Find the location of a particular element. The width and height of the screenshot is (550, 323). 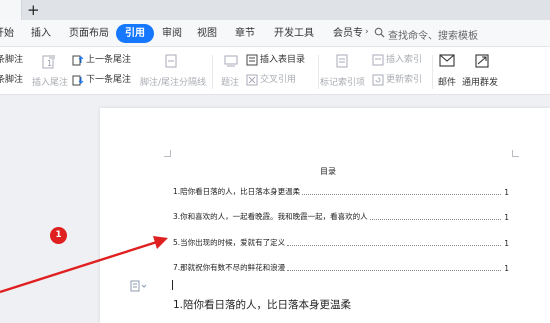

toc-entry: 3.你和喜欢的人，一起看晚霞。我和晚霞一起，看喜欢的人 1 is located at coordinates (341, 216).